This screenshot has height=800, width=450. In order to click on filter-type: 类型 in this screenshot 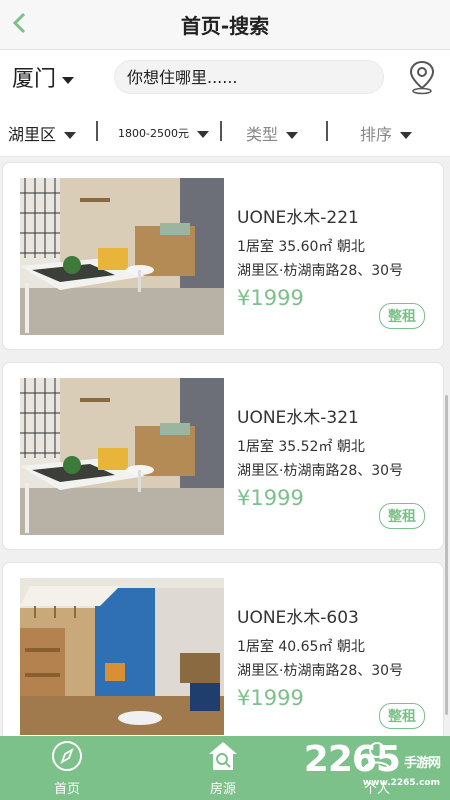, I will do `click(272, 133)`.